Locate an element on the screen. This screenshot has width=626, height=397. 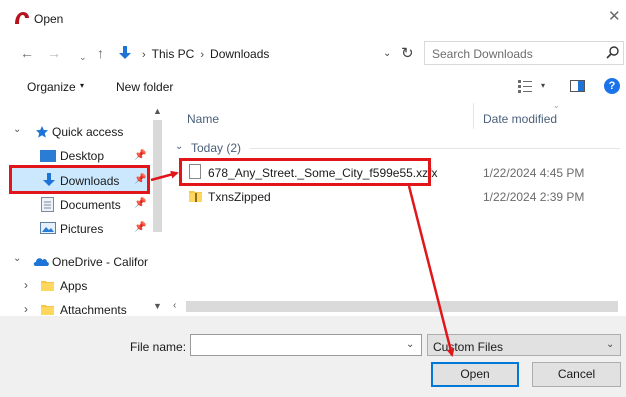
new-folder-button: New folder is located at coordinates (144, 87).